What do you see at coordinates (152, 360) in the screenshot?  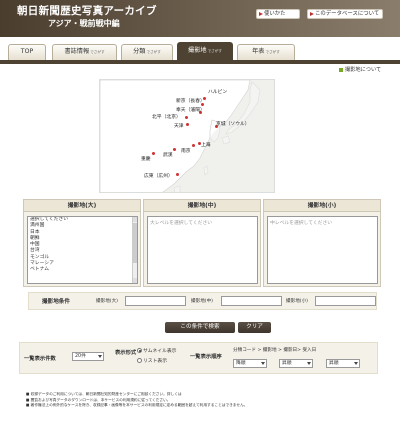 I see `list-radio: リスト表示` at bounding box center [152, 360].